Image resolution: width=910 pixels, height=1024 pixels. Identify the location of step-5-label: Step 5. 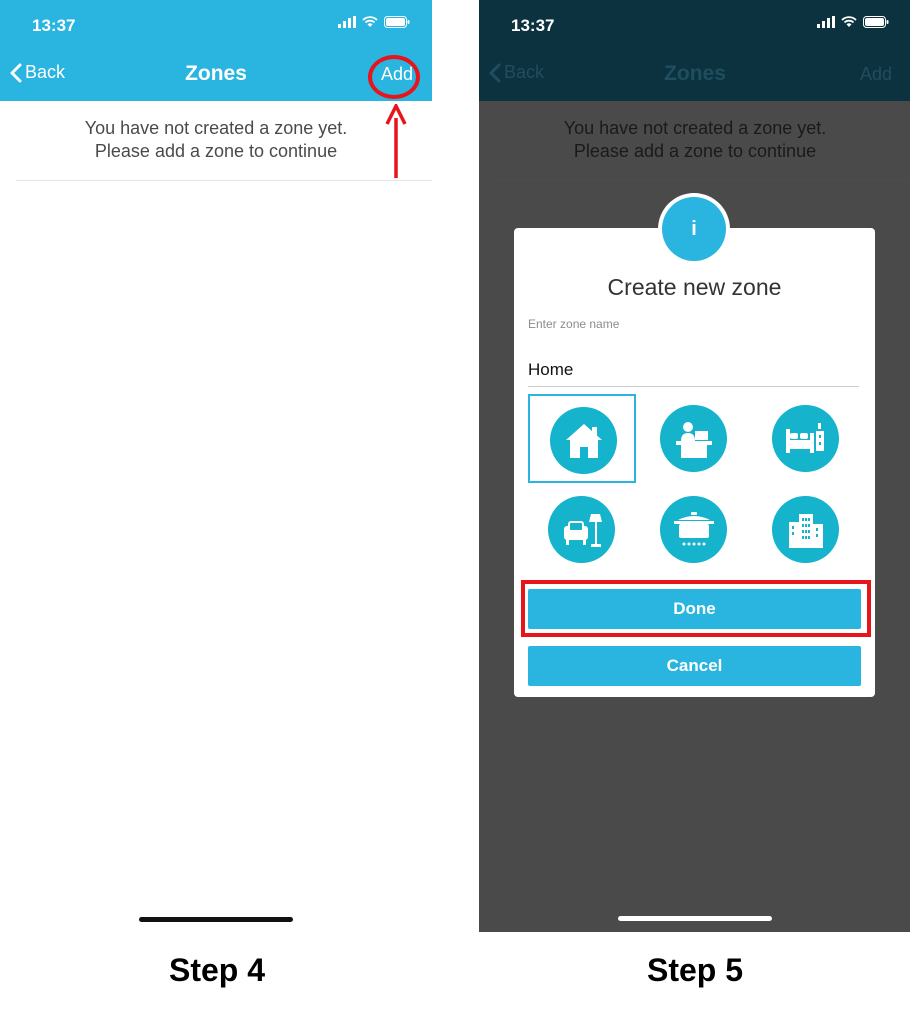
(695, 970).